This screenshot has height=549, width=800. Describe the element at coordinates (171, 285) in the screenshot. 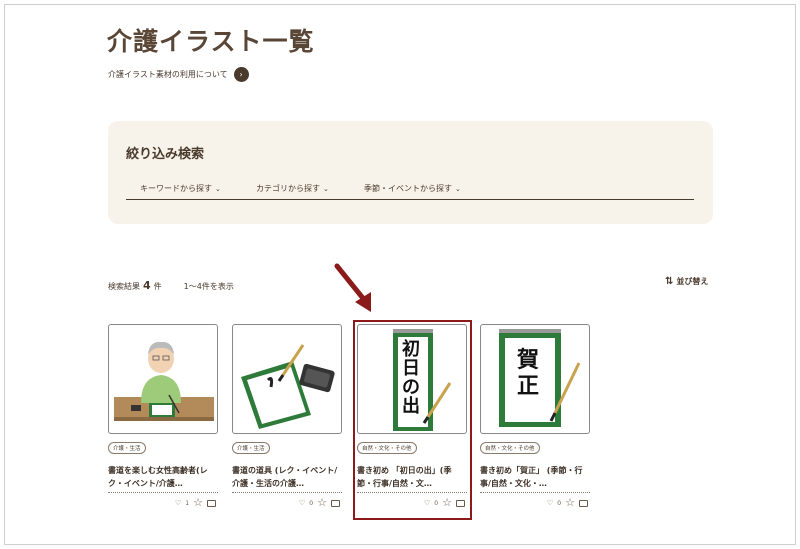

I see `result-summary: 検索結果 4 件 1～4件を表示` at that location.